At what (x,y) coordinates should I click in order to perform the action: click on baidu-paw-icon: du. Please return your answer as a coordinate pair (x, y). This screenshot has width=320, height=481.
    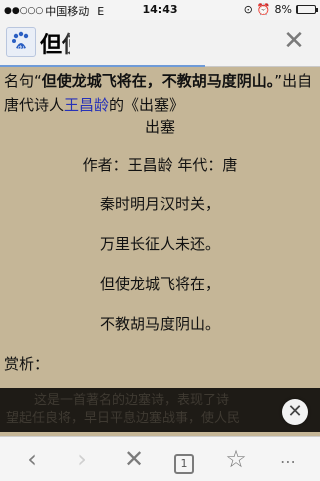
    Looking at the image, I should click on (21, 42).